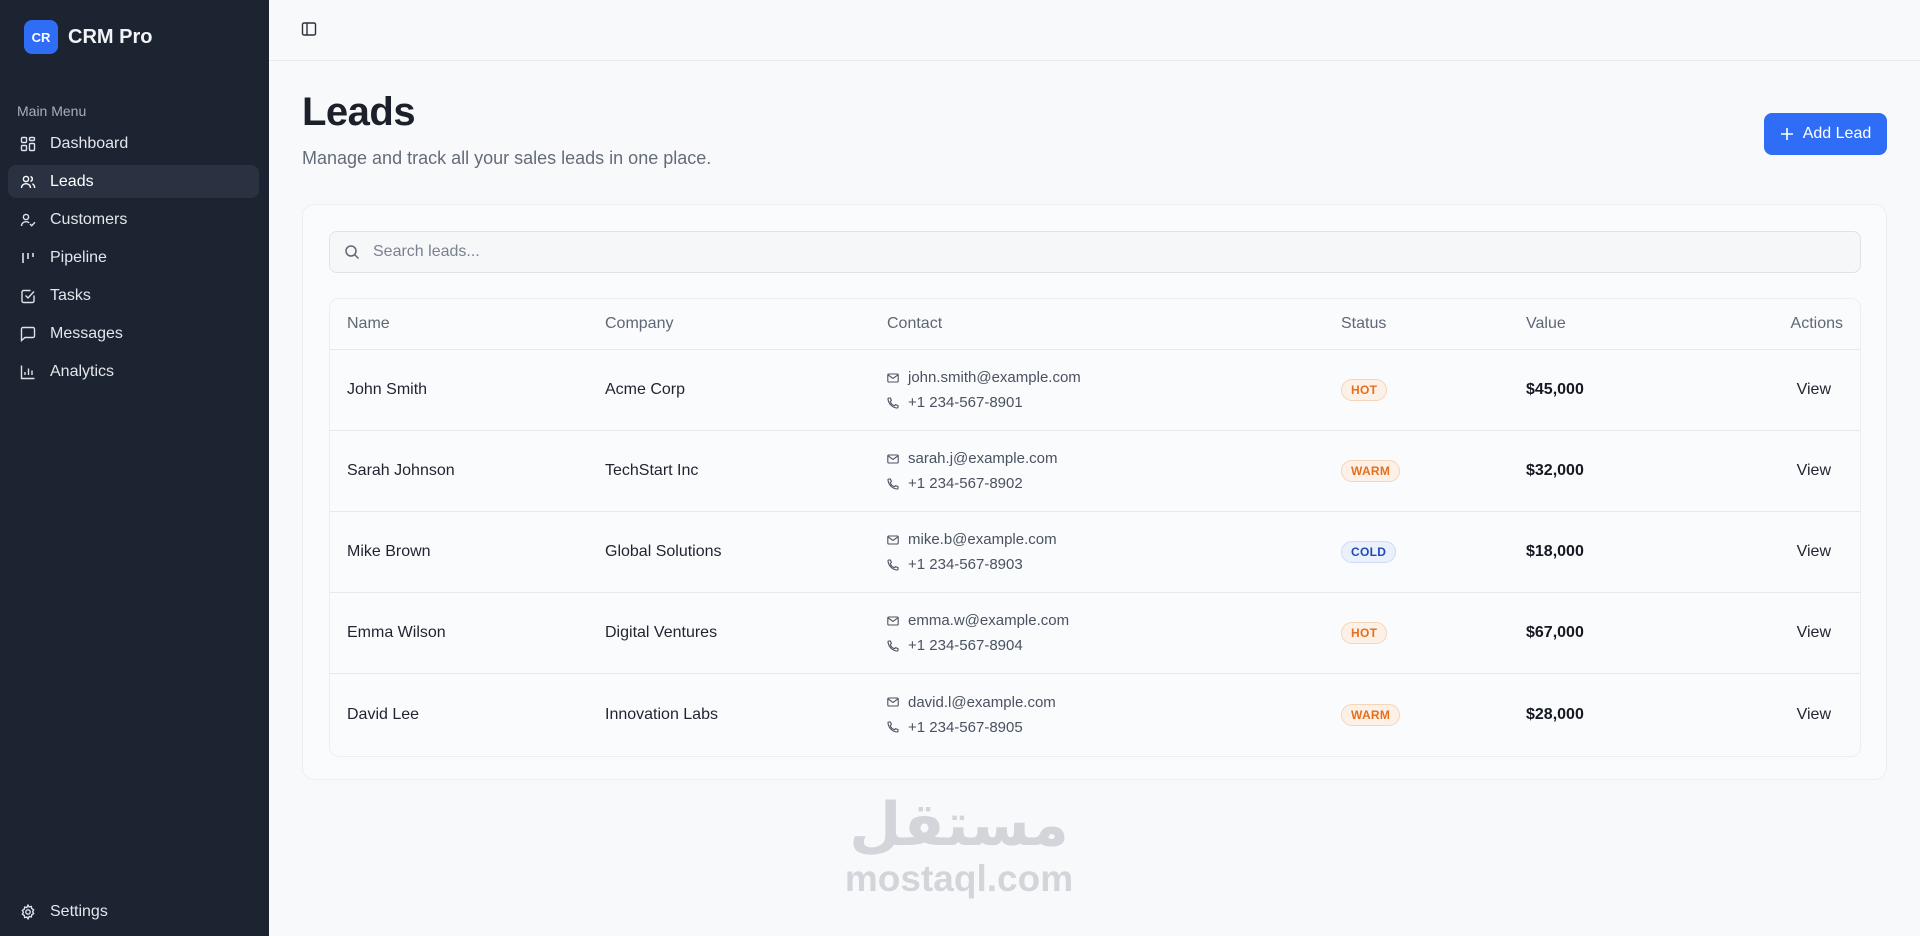 The height and width of the screenshot is (936, 1920). Describe the element at coordinates (133, 143) in the screenshot. I see `sidebar-item-dashboard: Dashboard` at that location.